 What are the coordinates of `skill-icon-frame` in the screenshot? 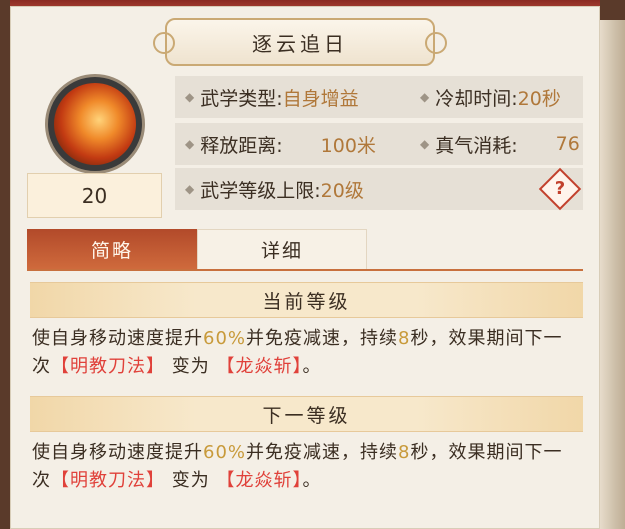 It's located at (95, 124).